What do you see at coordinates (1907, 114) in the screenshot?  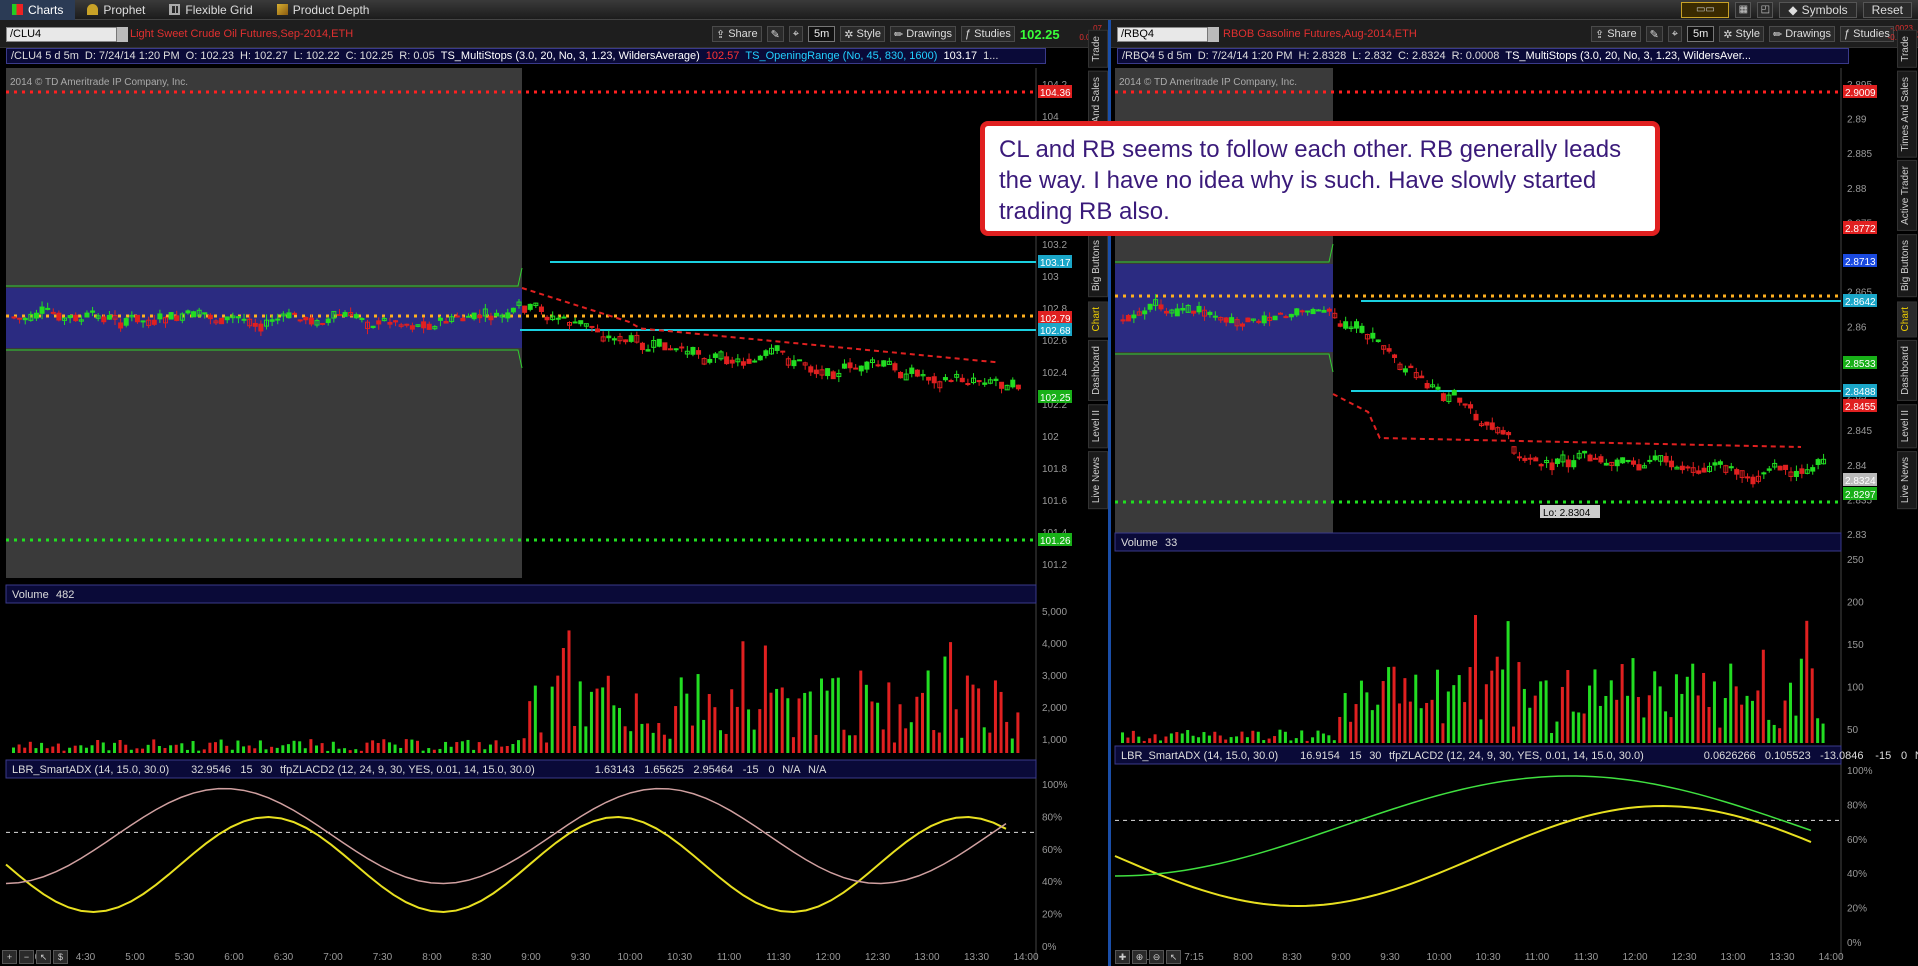 I see `side-tab: Times And Sales` at bounding box center [1907, 114].